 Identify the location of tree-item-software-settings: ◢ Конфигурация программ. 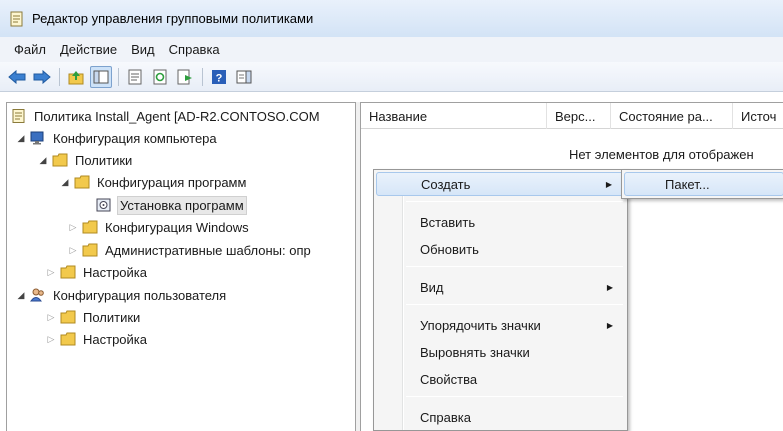
(153, 182).